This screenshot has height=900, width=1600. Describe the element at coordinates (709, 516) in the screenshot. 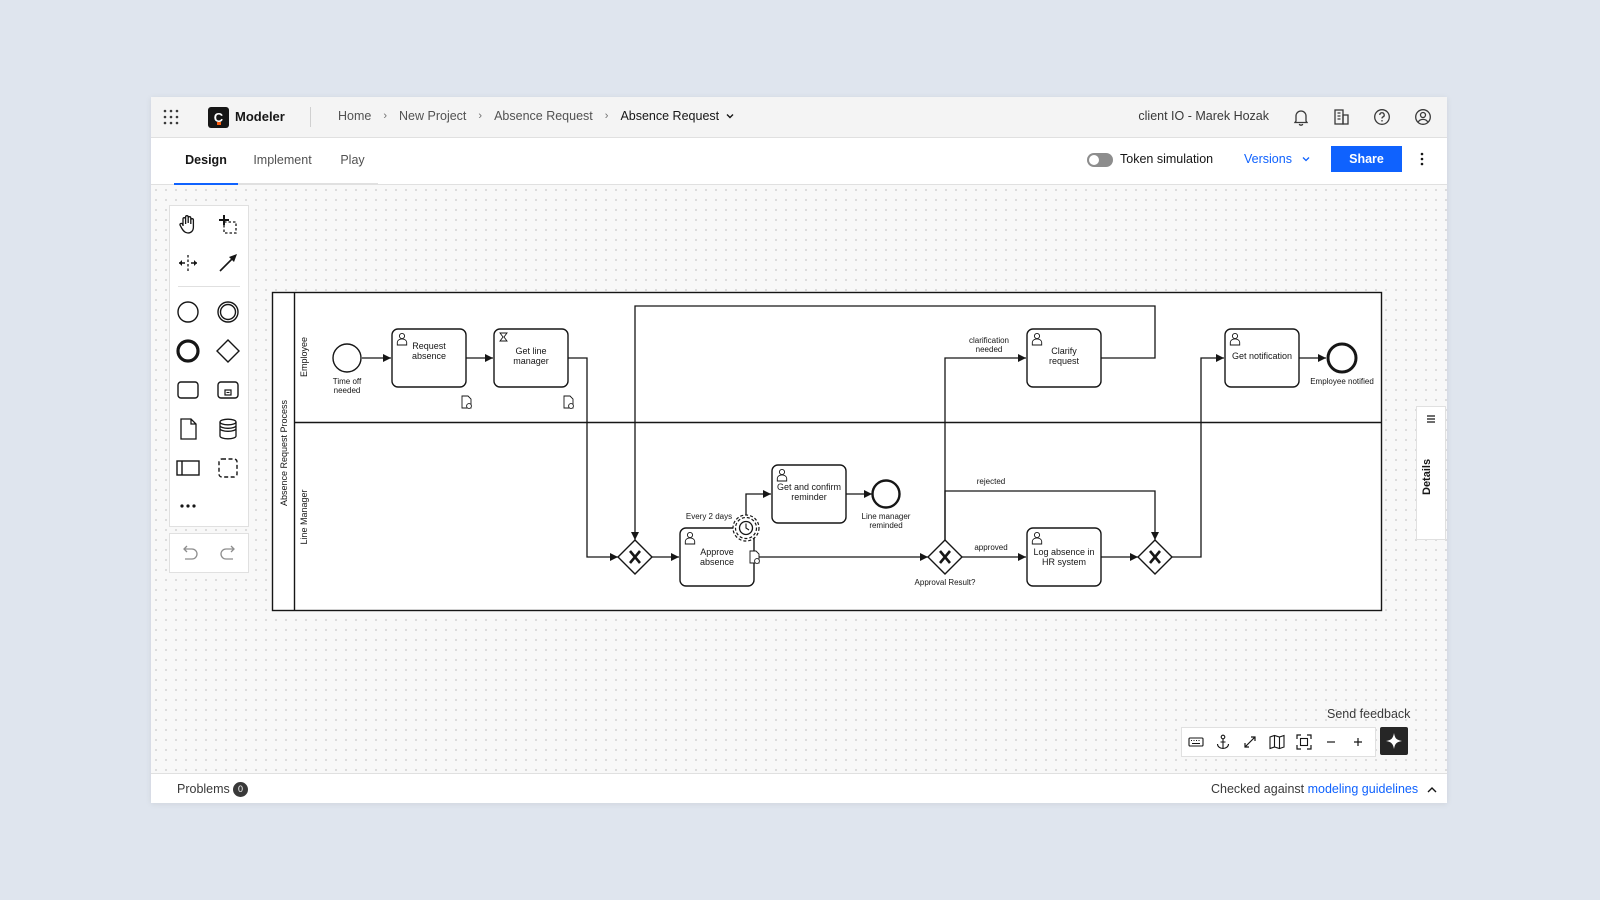

I see `timer-label: Every 2 days` at that location.